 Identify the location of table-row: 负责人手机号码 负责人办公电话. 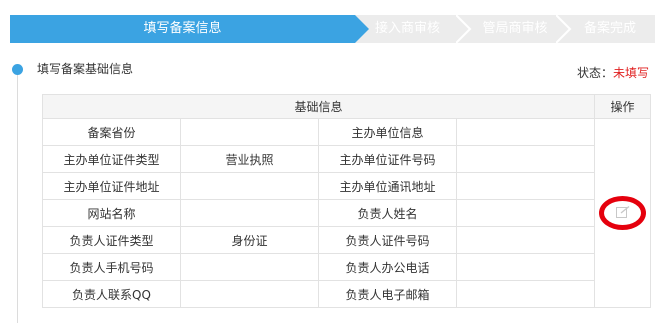
(346, 267).